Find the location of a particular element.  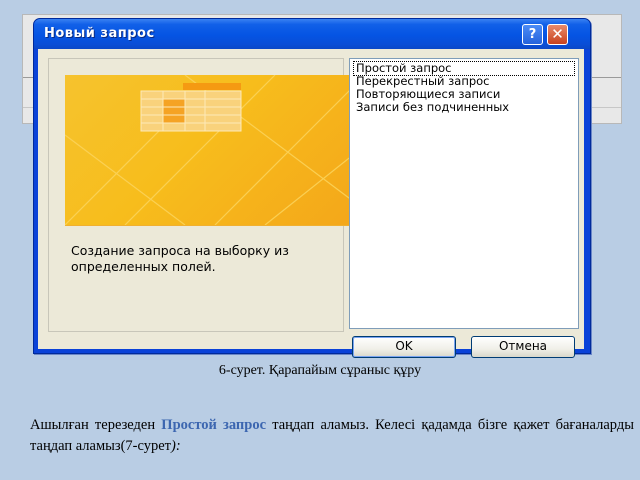

paragraph-closing: ): is located at coordinates (176, 446).